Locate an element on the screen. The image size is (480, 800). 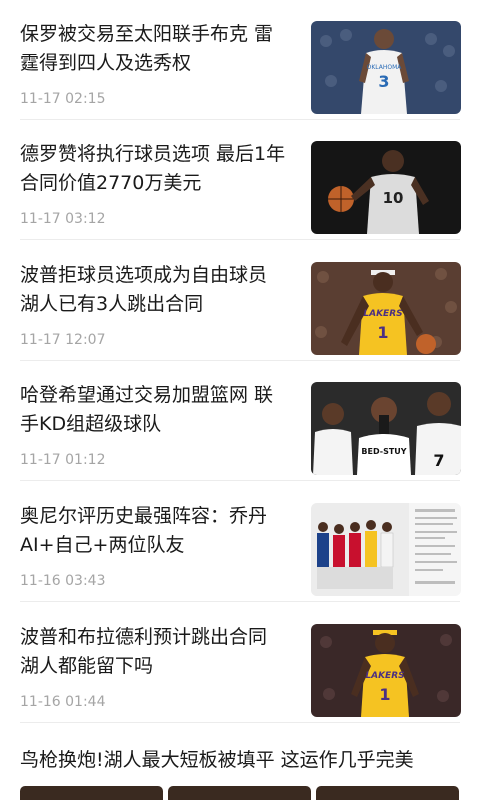
news-timestamp: 11-17 02:15 is located at coordinates (63, 99).